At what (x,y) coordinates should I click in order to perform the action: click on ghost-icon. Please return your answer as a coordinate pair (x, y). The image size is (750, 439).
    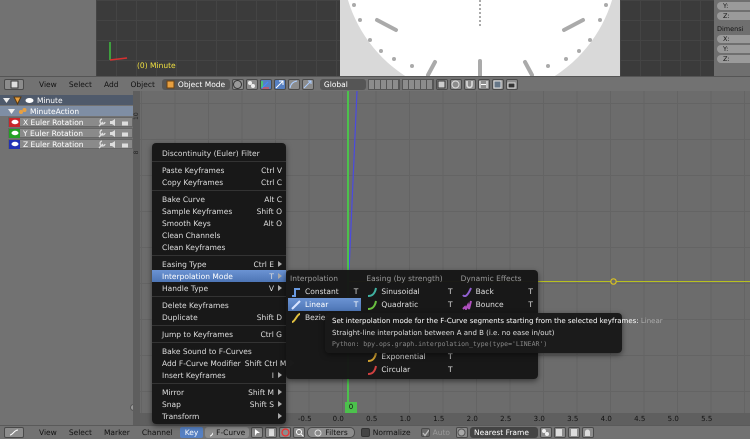
    Looking at the image, I should click on (587, 432).